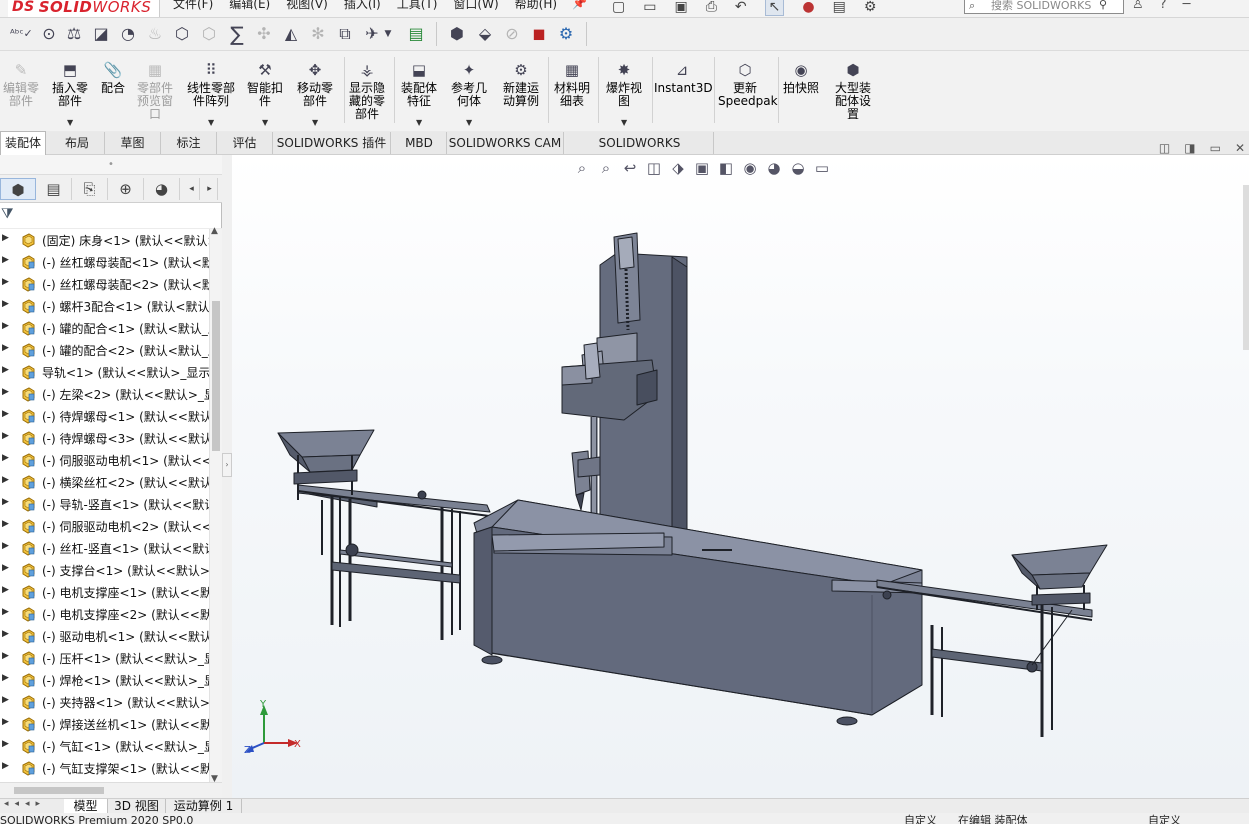  Describe the element at coordinates (640, 152) in the screenshot. I see `tab-8: SOLIDWORKS Inspection` at that location.